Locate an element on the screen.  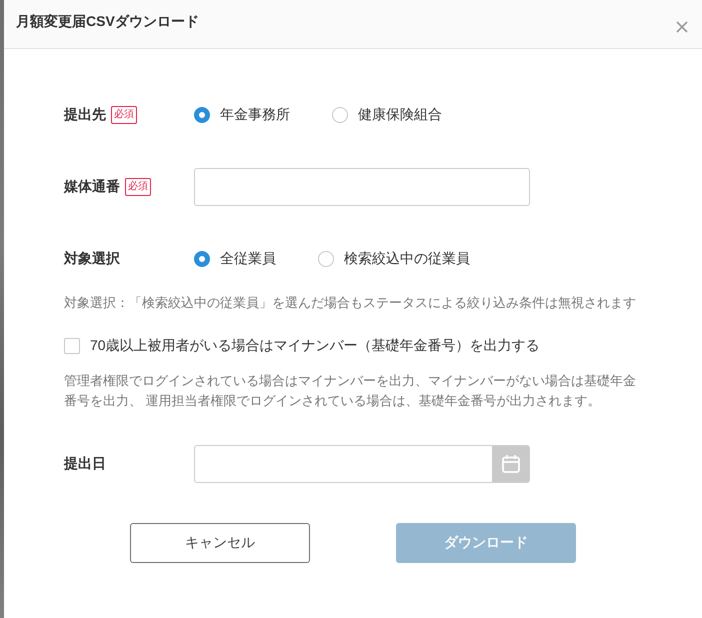
radio-label: 検索絞込中の従業員 is located at coordinates (407, 259).